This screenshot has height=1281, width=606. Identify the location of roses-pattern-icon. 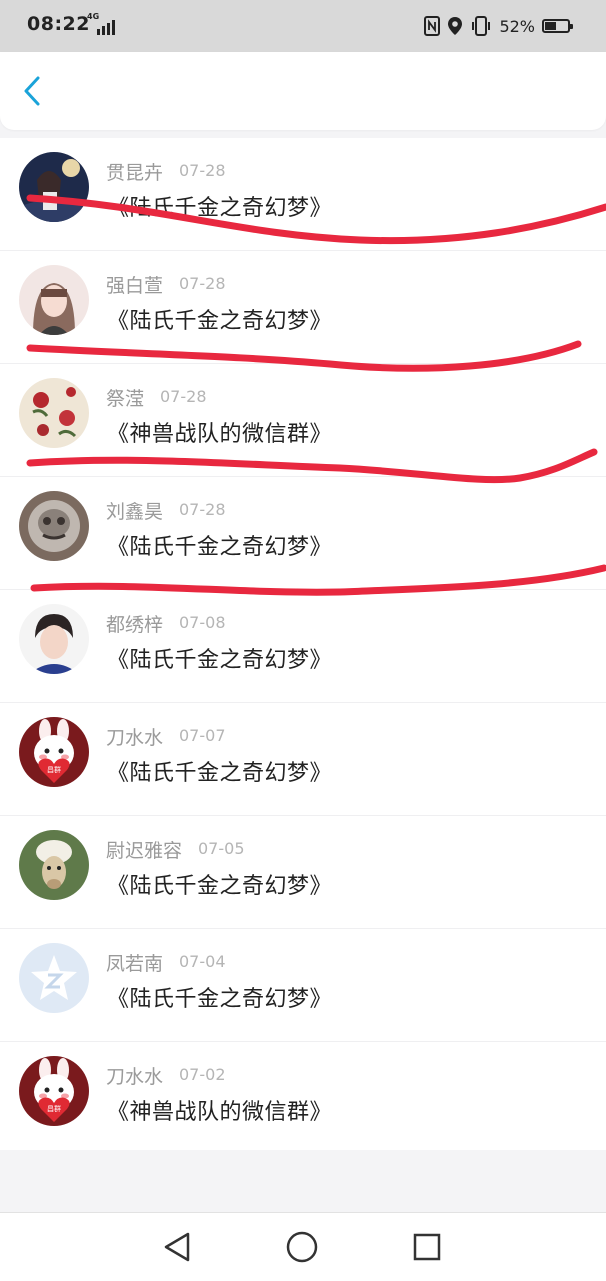
(54, 413).